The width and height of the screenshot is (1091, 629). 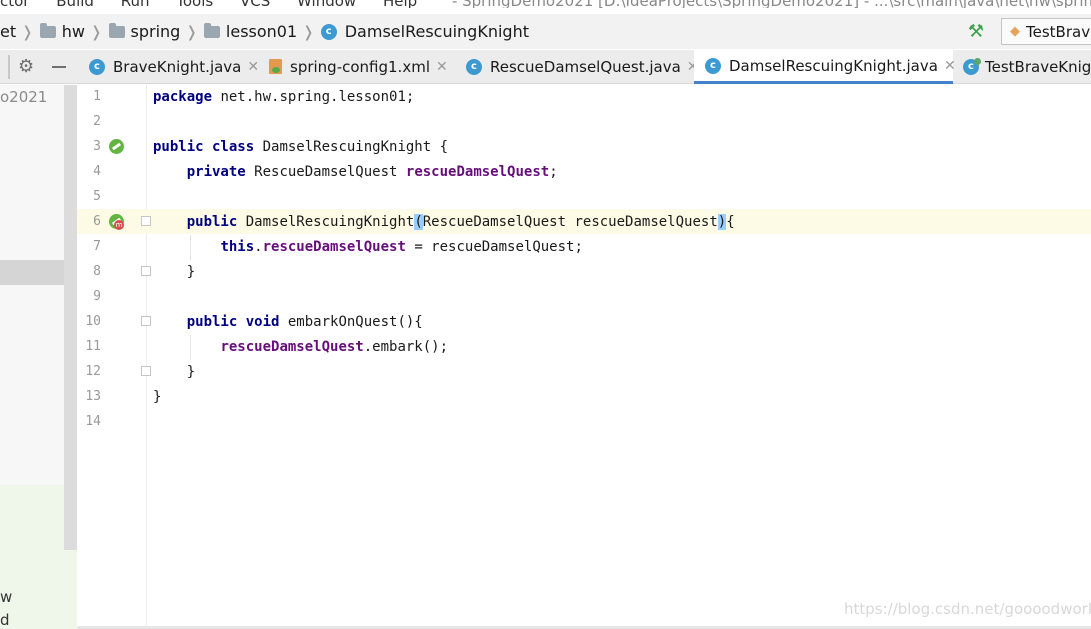 What do you see at coordinates (406, 347) in the screenshot?
I see `code-text: .embark();` at bounding box center [406, 347].